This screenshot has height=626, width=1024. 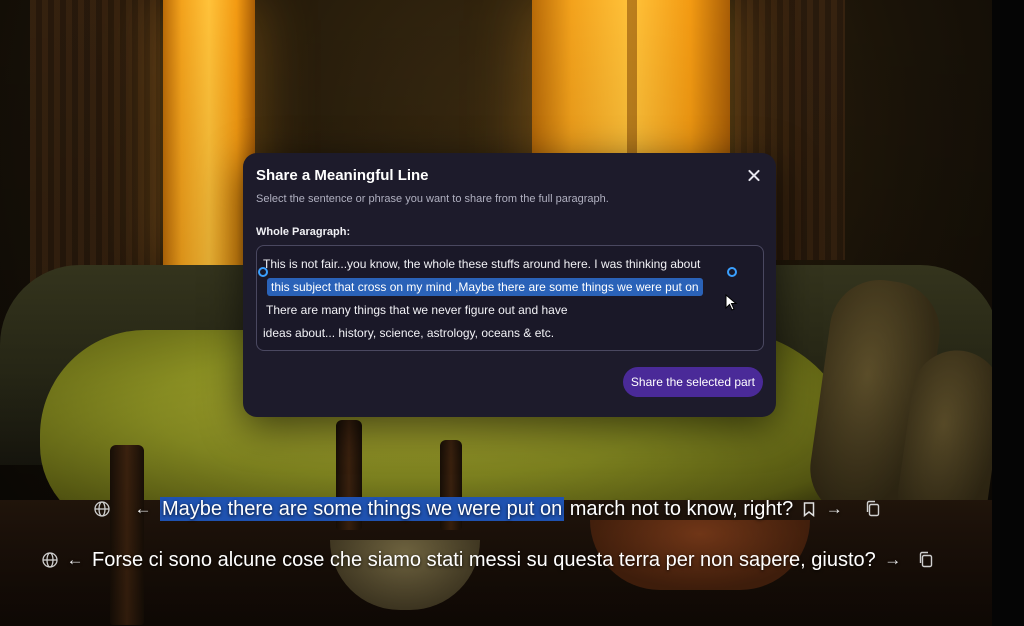 What do you see at coordinates (678, 509) in the screenshot?
I see `subtitle-rest-text: march not to know, right?` at bounding box center [678, 509].